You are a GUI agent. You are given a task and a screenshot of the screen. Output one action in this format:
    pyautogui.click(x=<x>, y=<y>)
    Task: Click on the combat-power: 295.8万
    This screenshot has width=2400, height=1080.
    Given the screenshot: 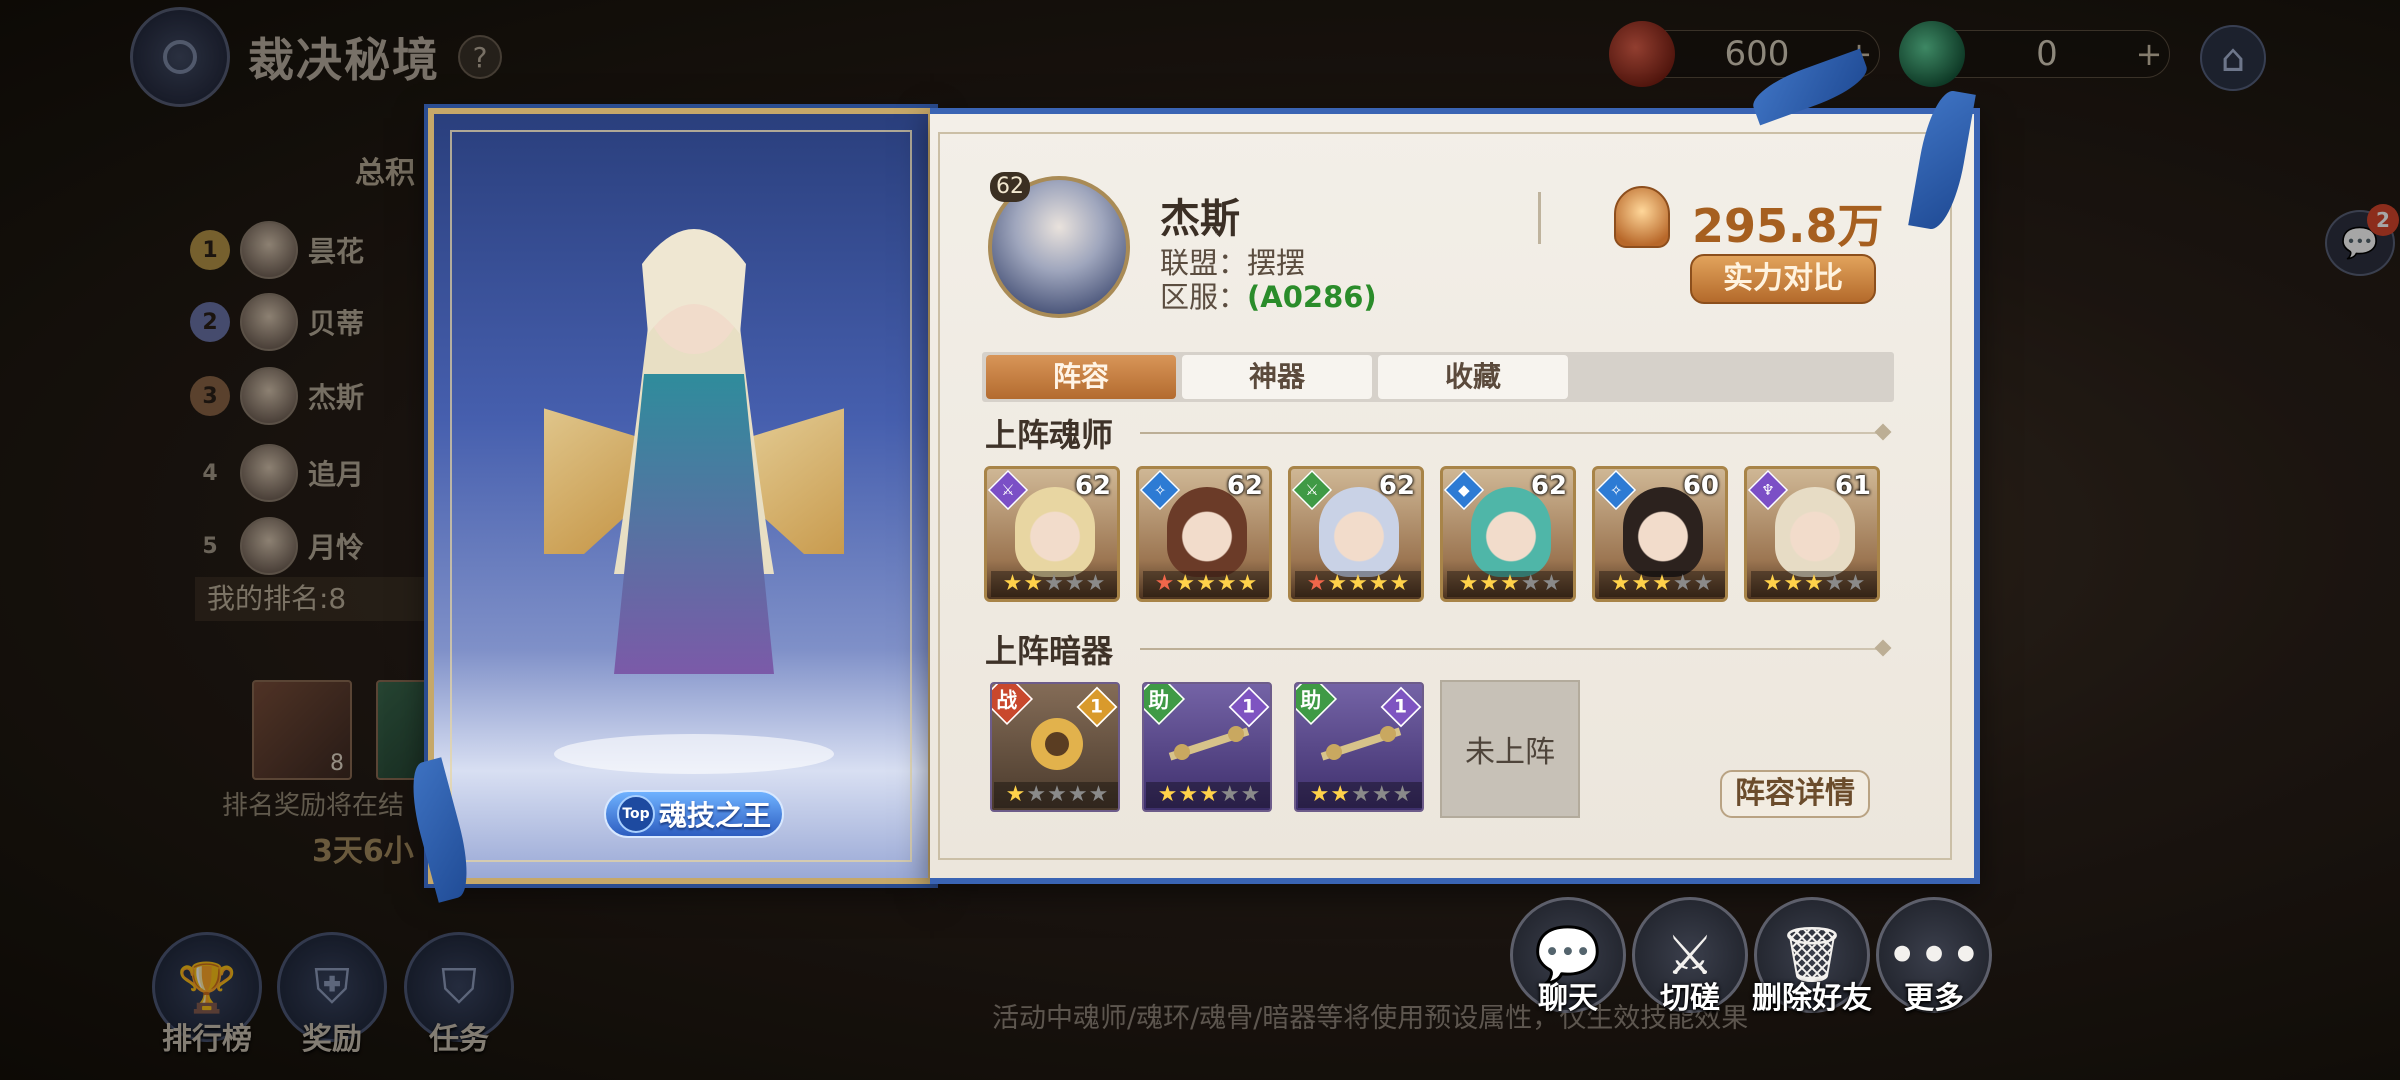 What is the action you would take?
    pyautogui.click(x=1788, y=226)
    